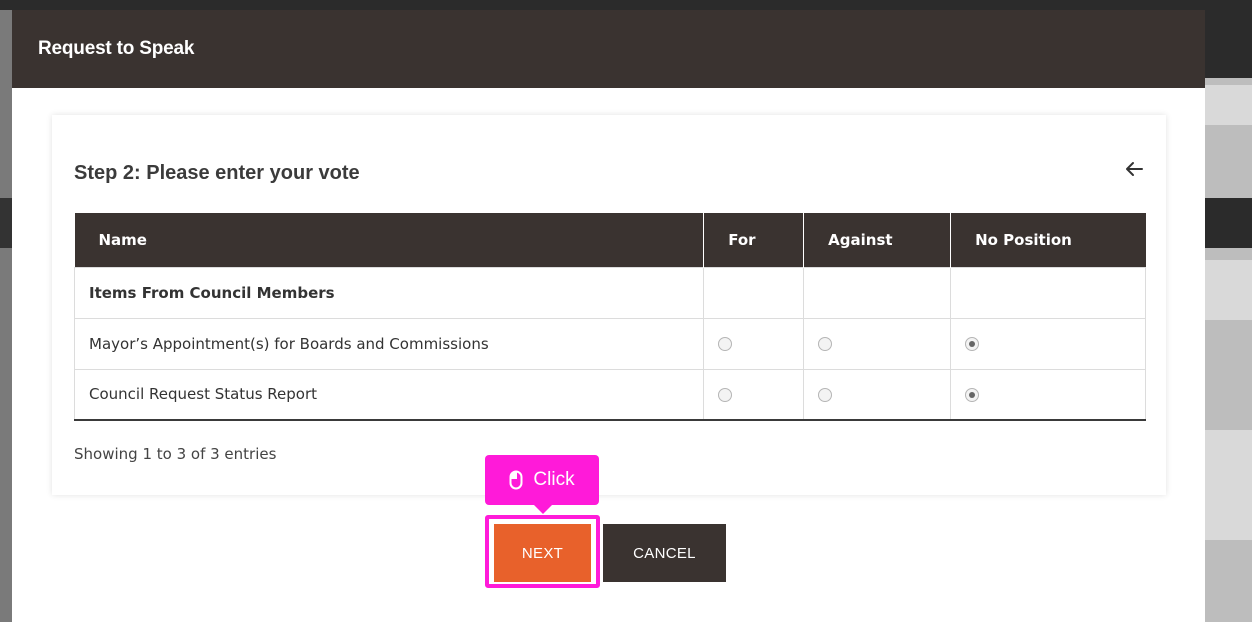  What do you see at coordinates (877, 240) in the screenshot?
I see `column-header-against: Against` at bounding box center [877, 240].